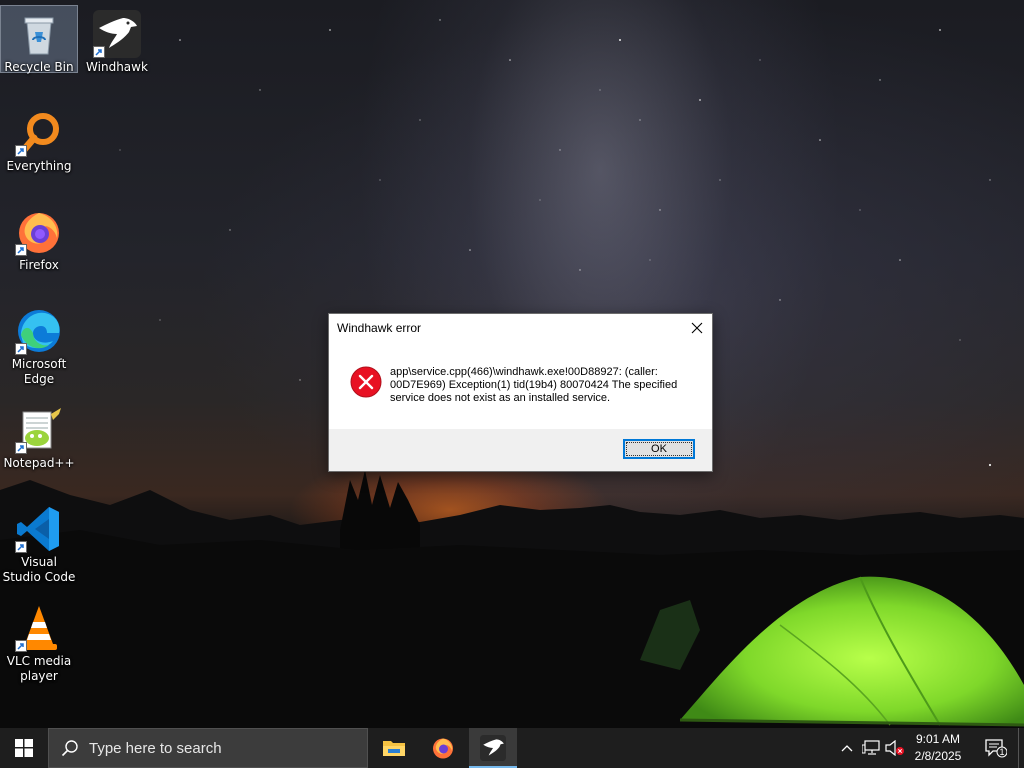 The height and width of the screenshot is (768, 1024). I want to click on desktop-icon-notepadpp: Notepad++, so click(39, 436).